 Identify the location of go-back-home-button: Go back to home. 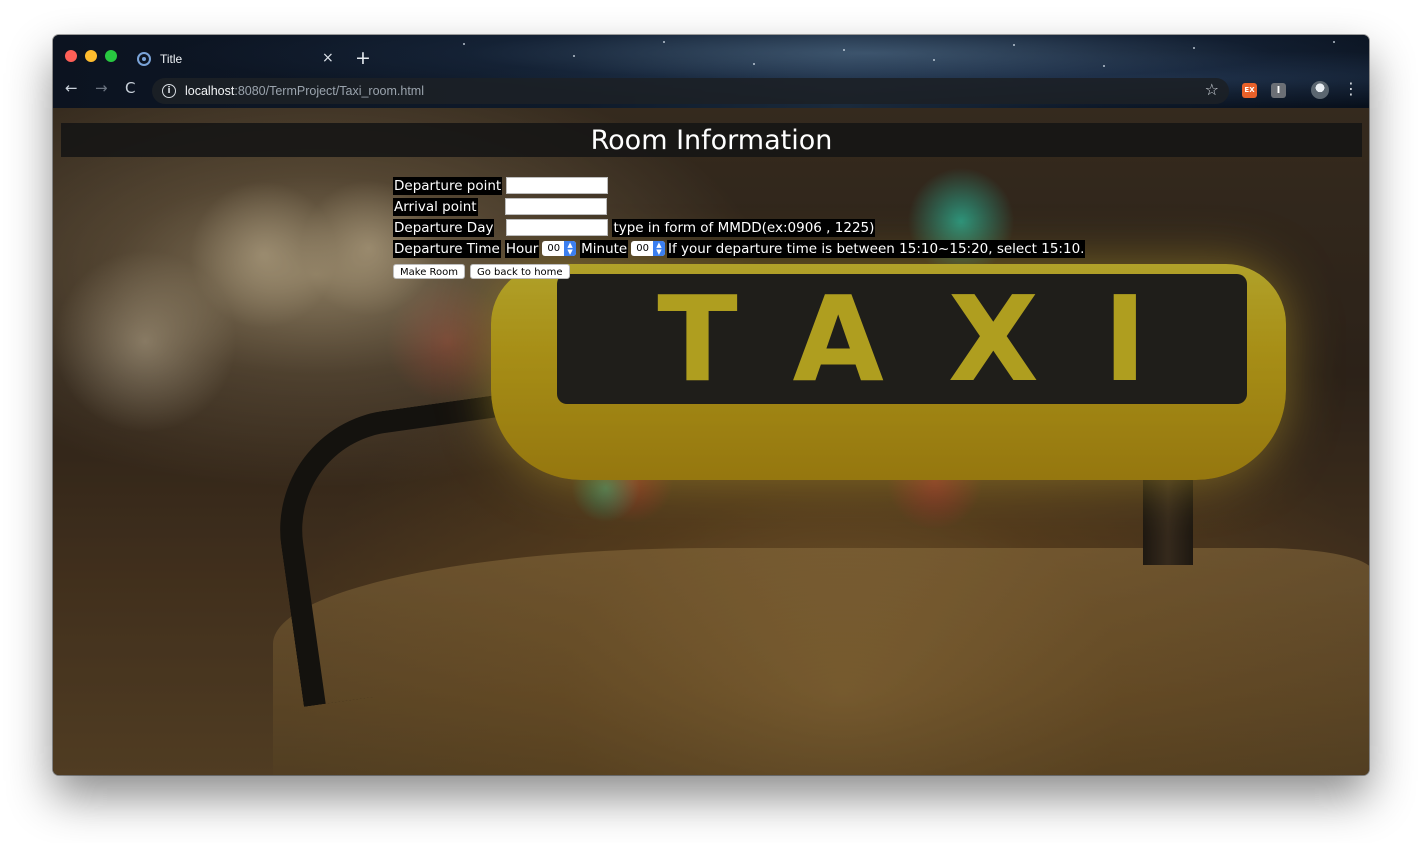
(520, 271).